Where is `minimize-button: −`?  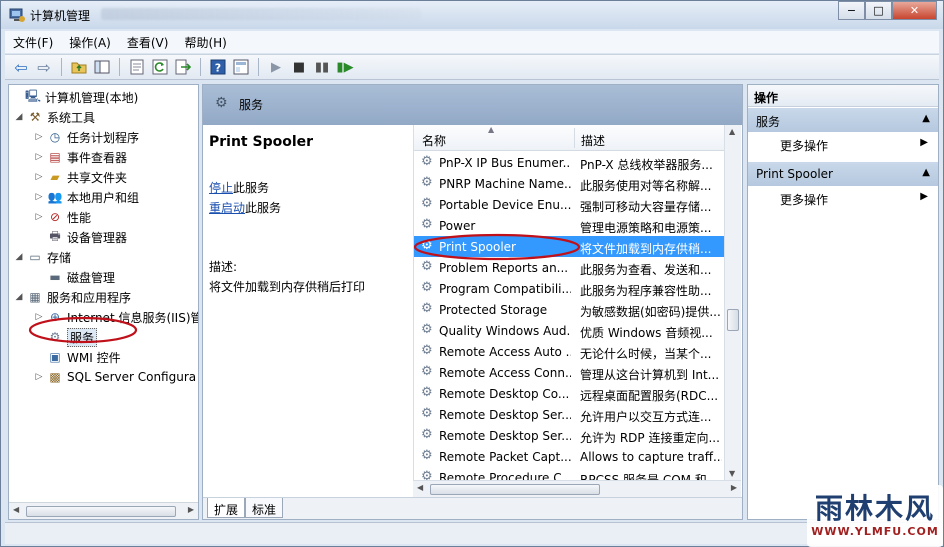 minimize-button: − is located at coordinates (851, 10).